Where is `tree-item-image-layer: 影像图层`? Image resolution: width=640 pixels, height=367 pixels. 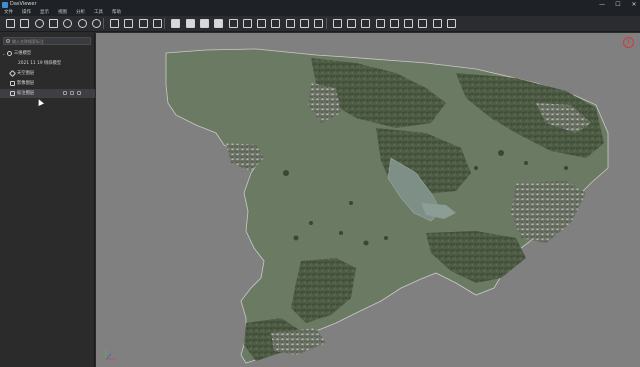 tree-item-image-layer: 影像图层 is located at coordinates (47, 83).